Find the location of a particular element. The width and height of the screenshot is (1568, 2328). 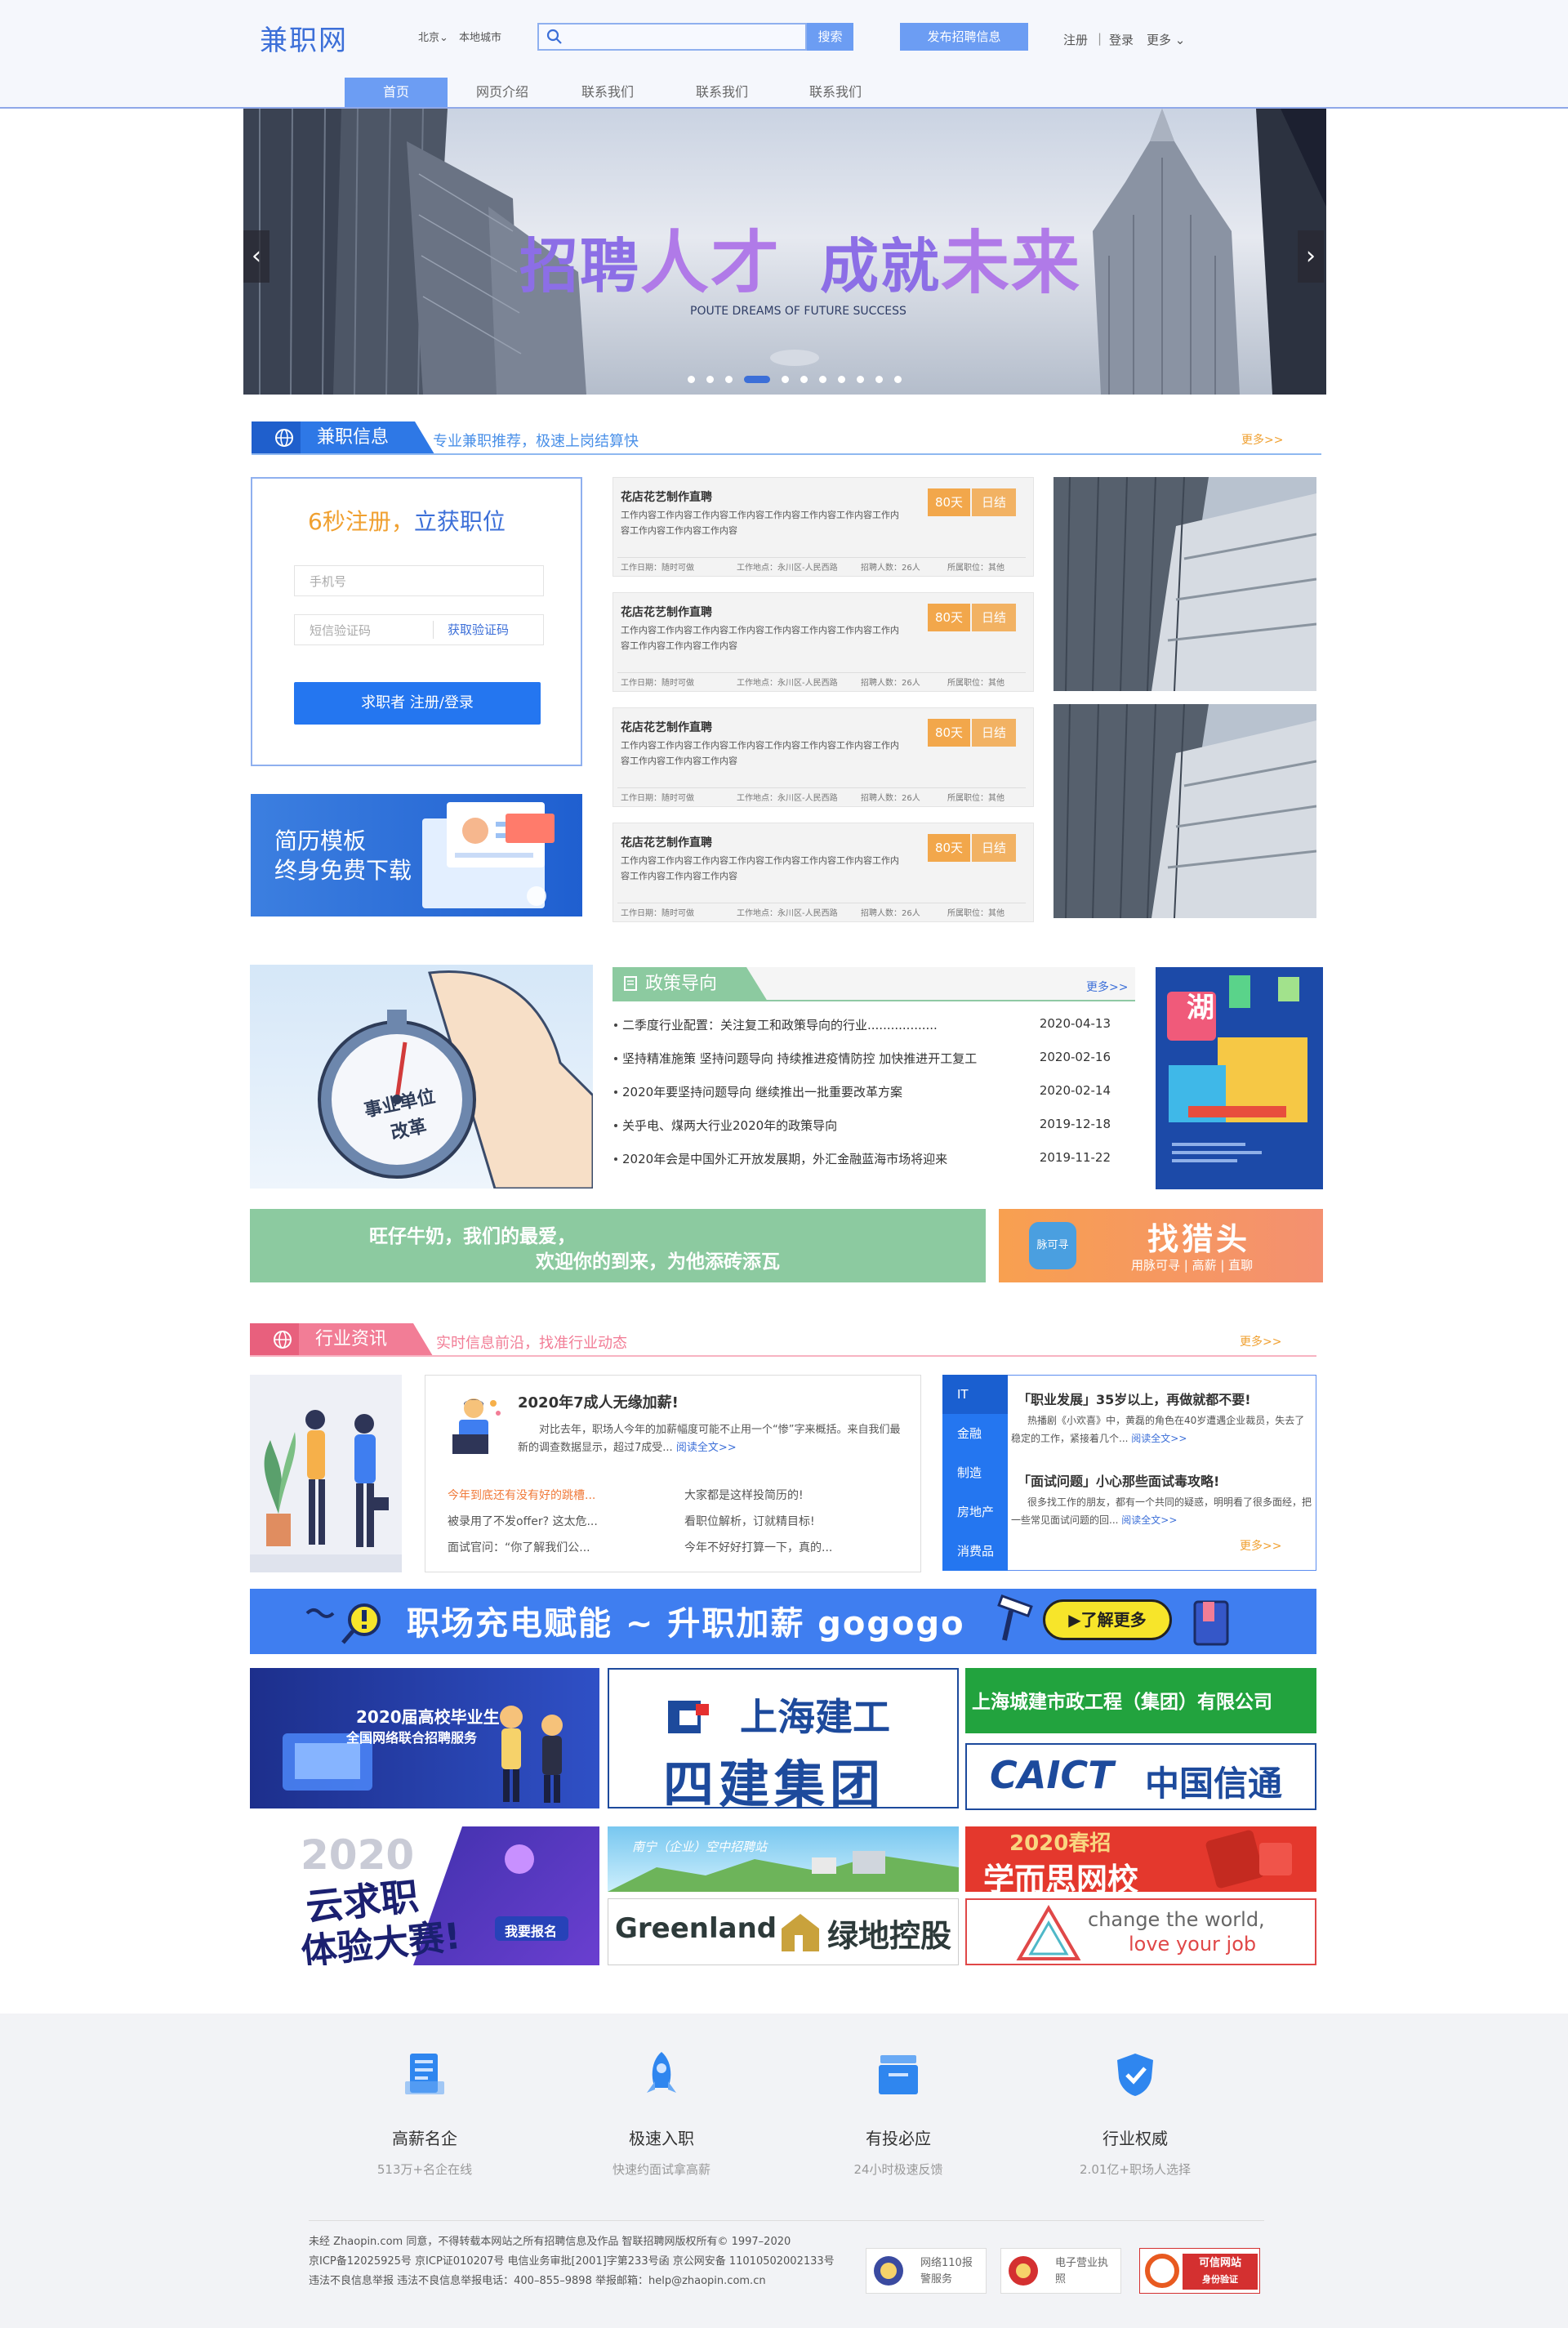

greenland-logo: Greenland 绿地控股 is located at coordinates (783, 1932).